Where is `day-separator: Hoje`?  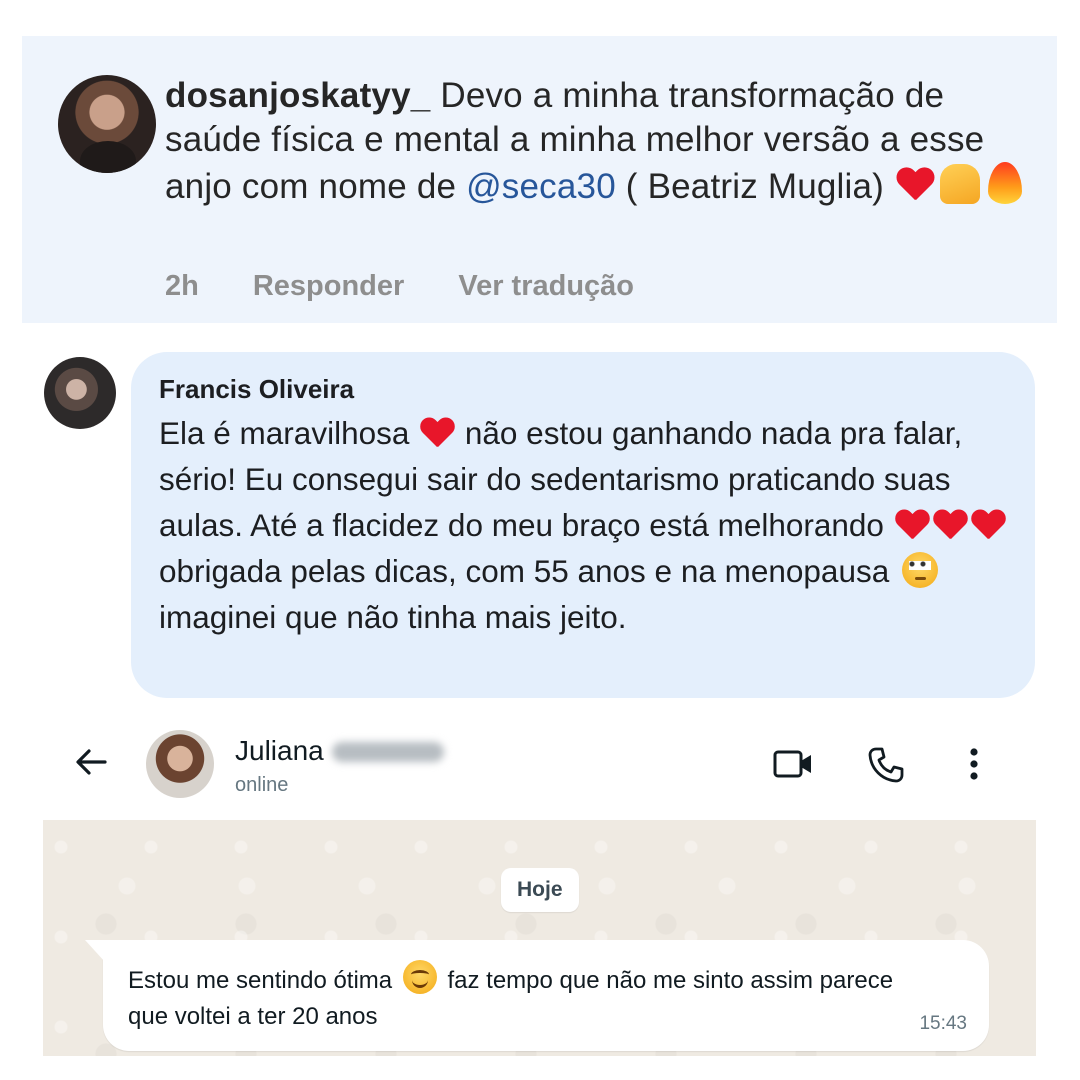
day-separator: Hoje is located at coordinates (540, 890).